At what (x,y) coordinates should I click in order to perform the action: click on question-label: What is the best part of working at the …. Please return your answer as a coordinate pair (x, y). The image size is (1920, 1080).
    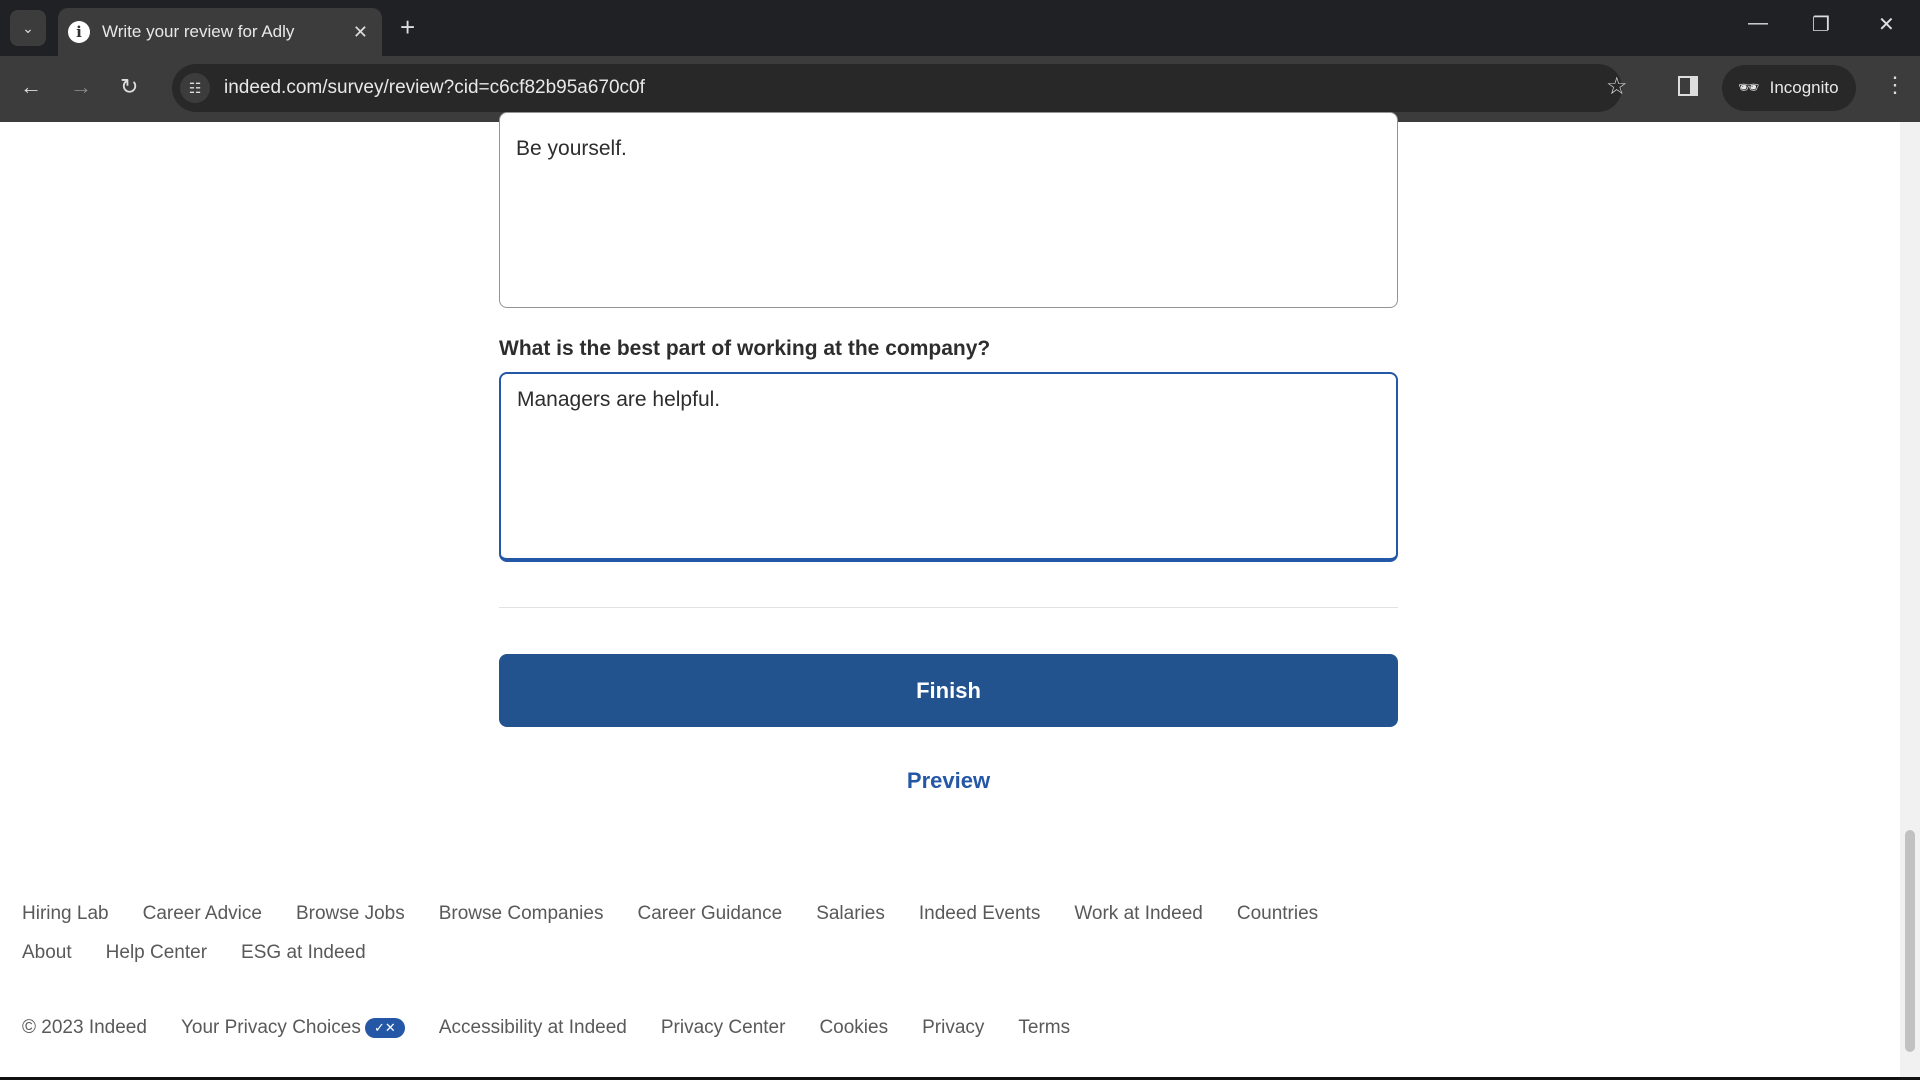
    Looking at the image, I should click on (745, 348).